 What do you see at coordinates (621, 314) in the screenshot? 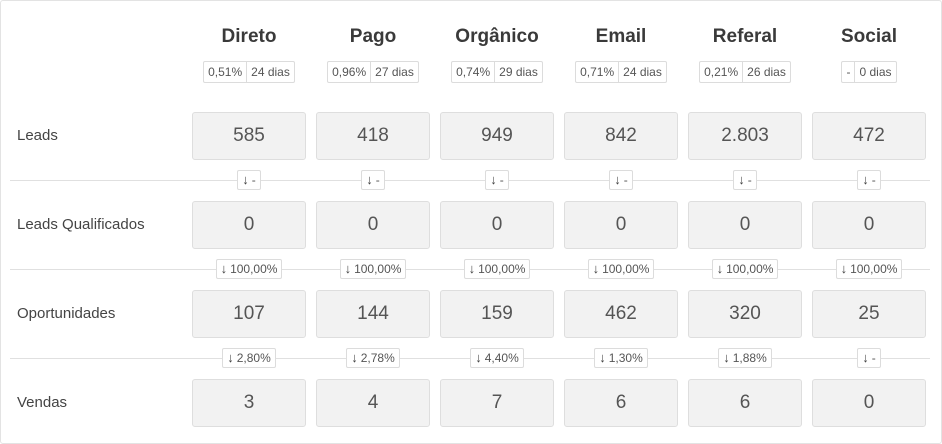
I see `metric-cell: 462` at bounding box center [621, 314].